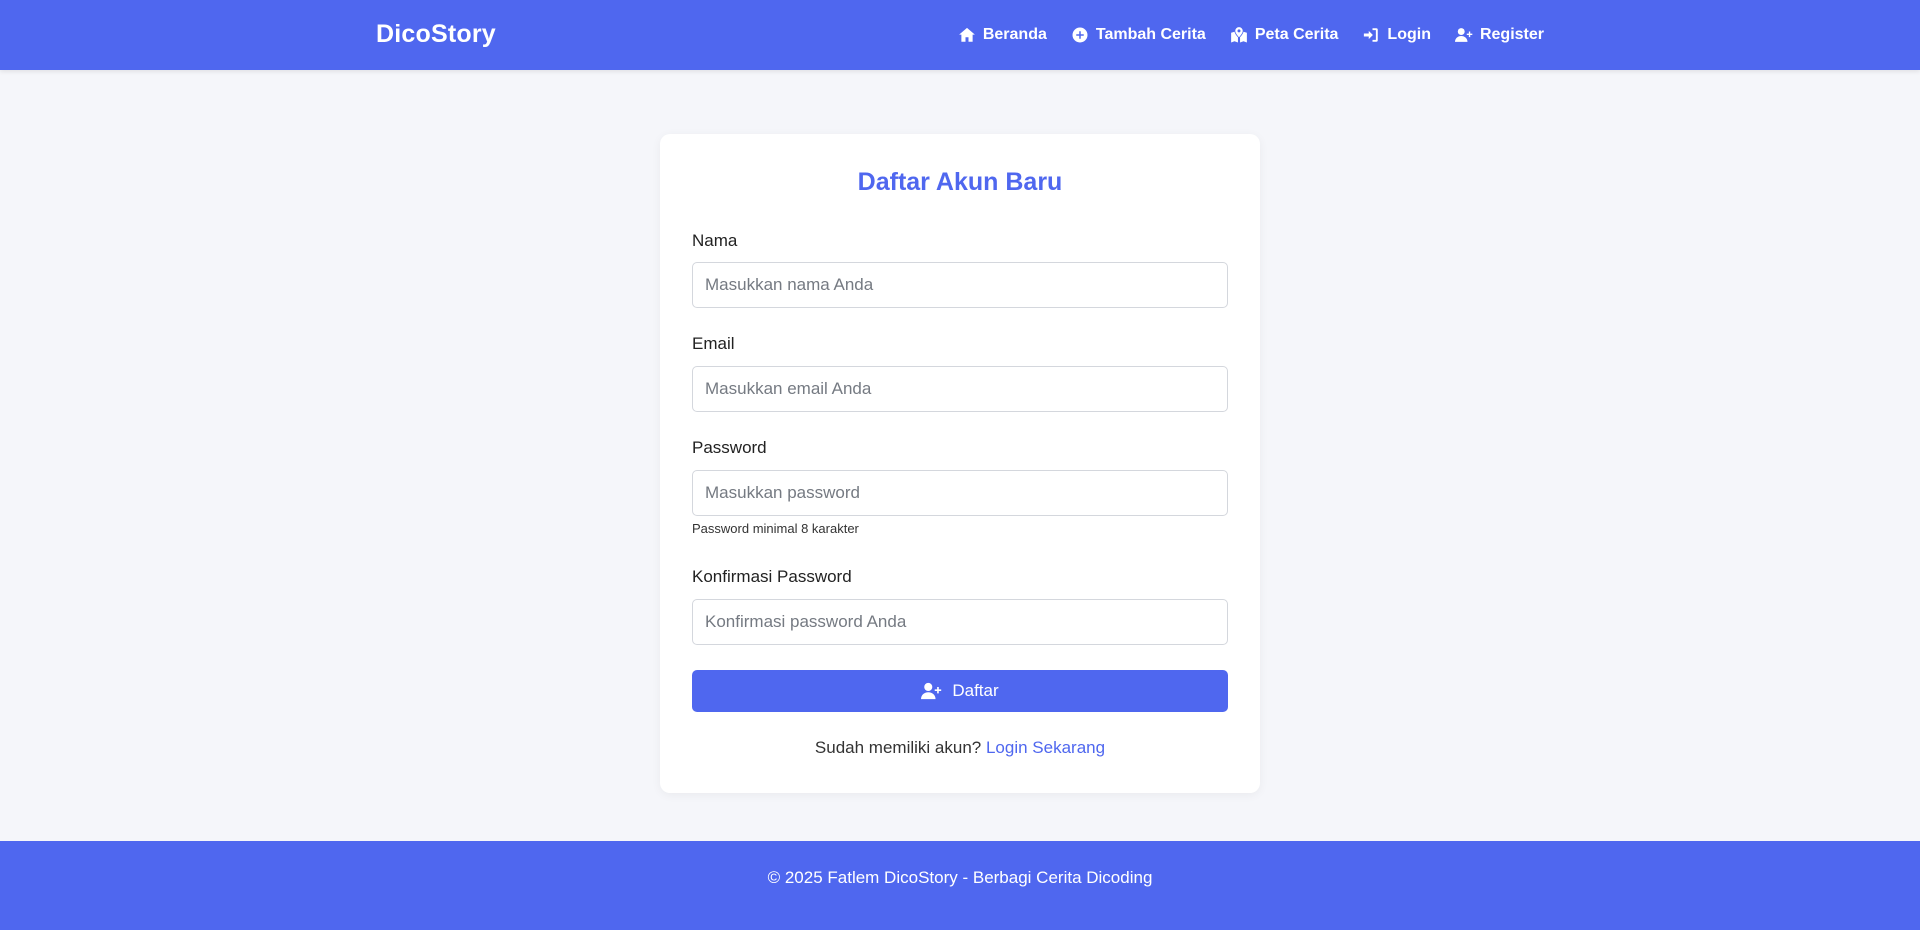  Describe the element at coordinates (898, 747) in the screenshot. I see `login-prompt-text: Sudah memiliki akun?` at that location.